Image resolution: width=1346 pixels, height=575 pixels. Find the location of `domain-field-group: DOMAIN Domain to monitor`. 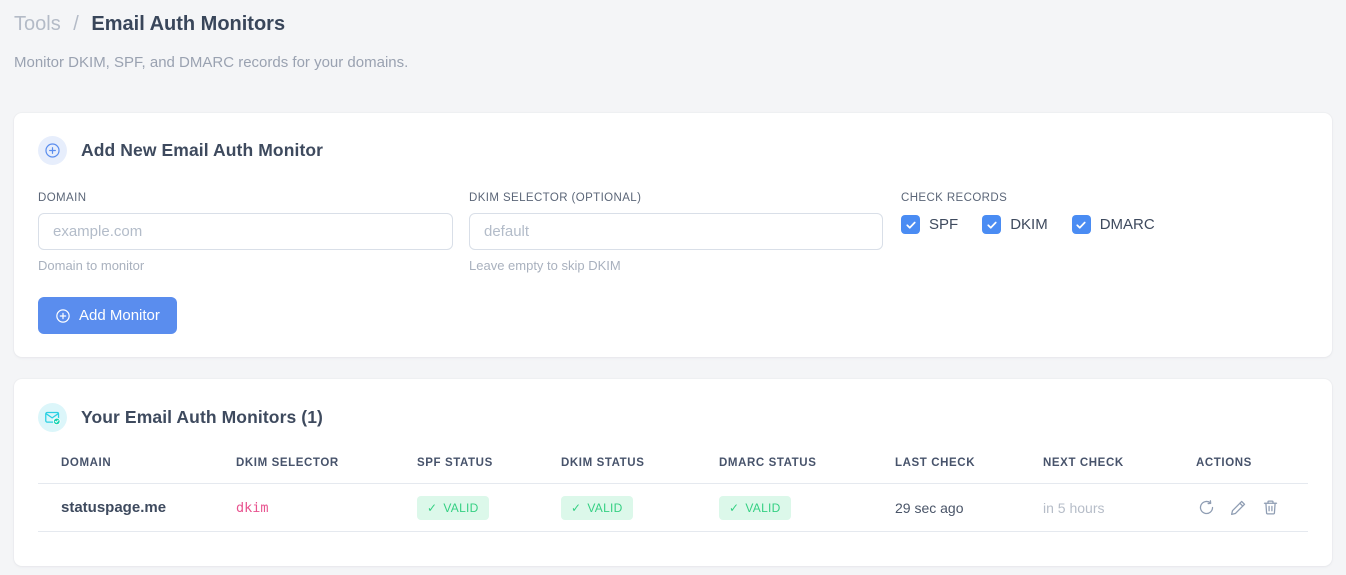

domain-field-group: DOMAIN Domain to monitor is located at coordinates (245, 232).